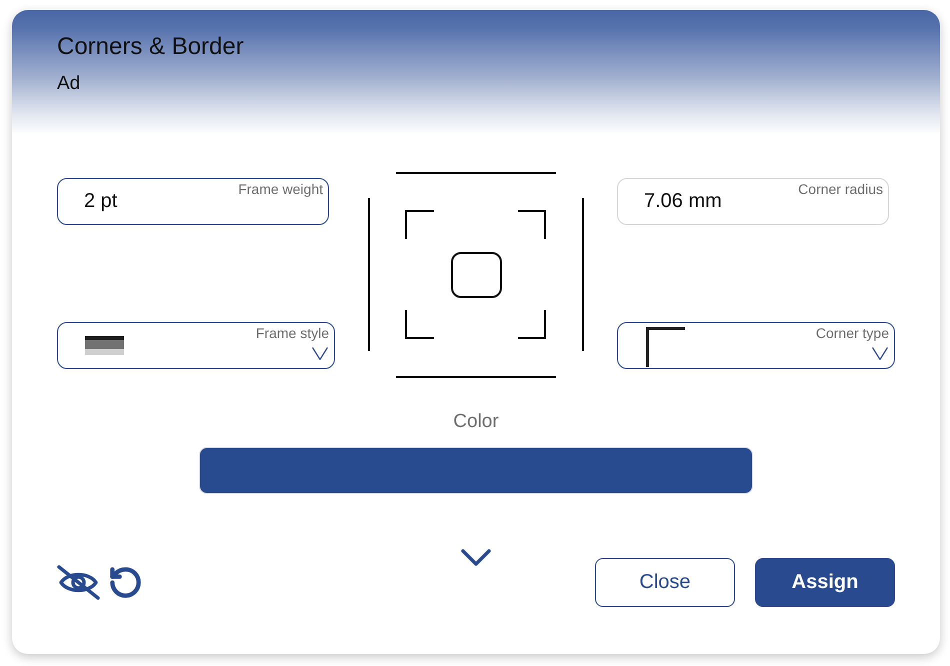 This screenshot has height=666, width=950. Describe the element at coordinates (125, 582) in the screenshot. I see `undo-icon` at that location.